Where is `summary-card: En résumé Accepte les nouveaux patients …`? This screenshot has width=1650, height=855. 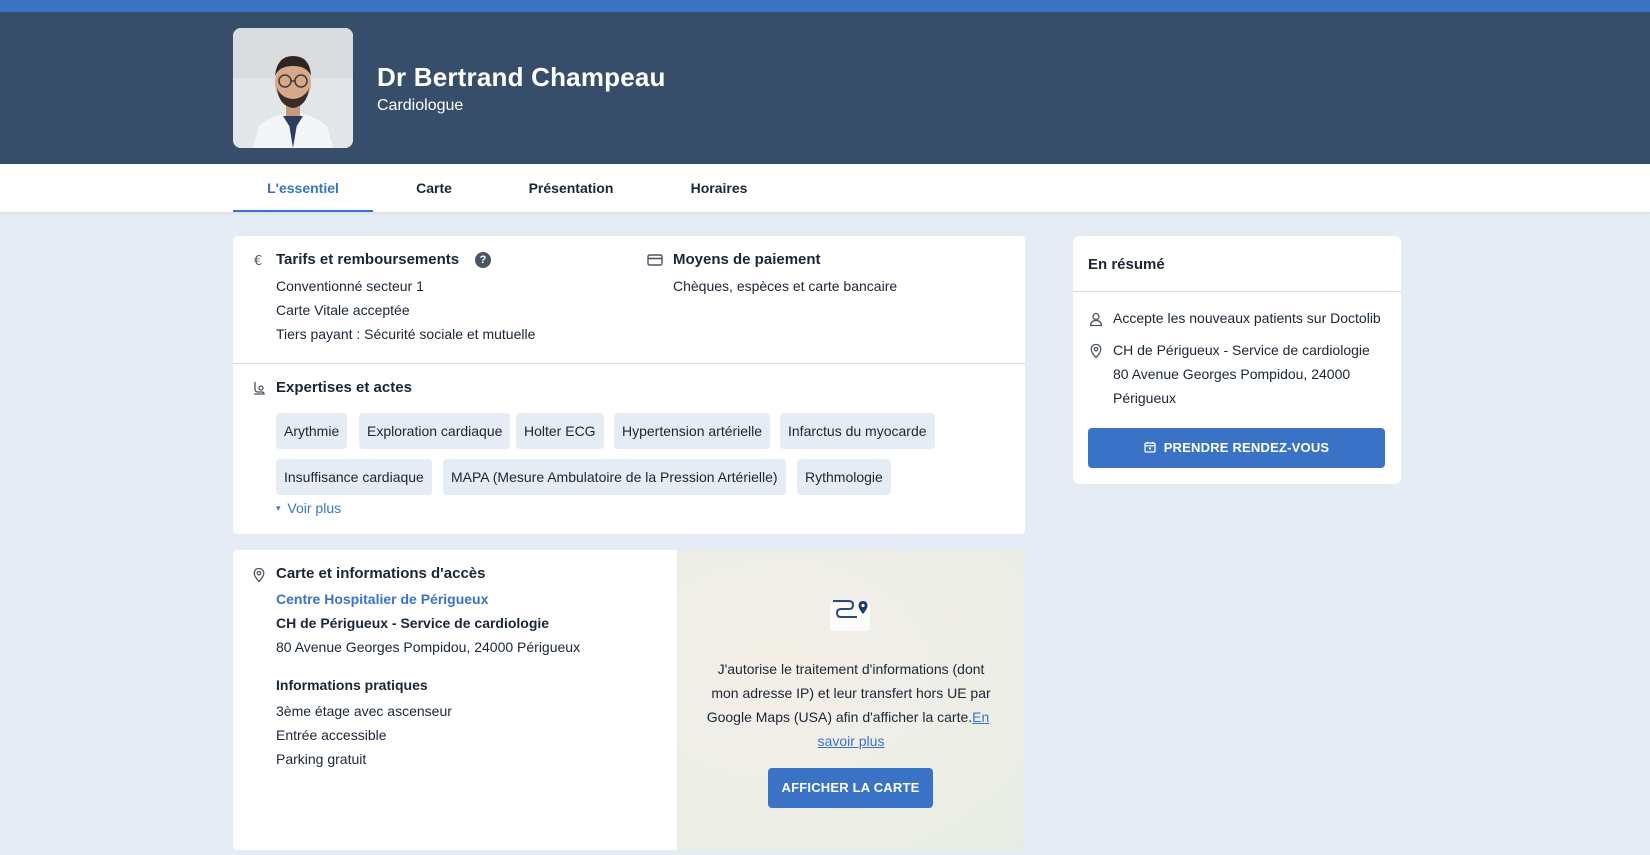 summary-card: En résumé Accepte les nouveaux patients … is located at coordinates (1237, 360).